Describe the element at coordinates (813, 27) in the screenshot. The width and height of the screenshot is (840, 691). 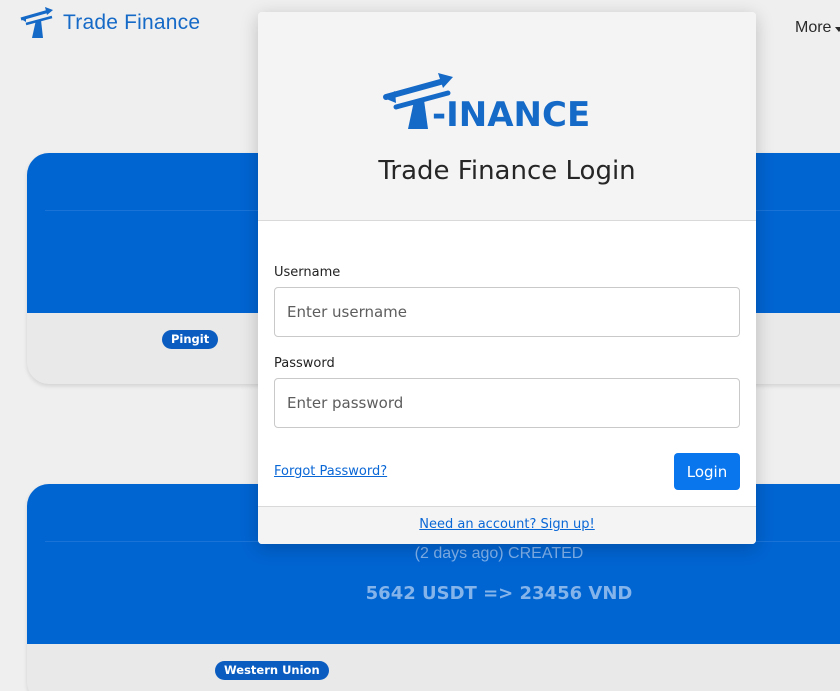
I see `nav-more-label: More` at that location.